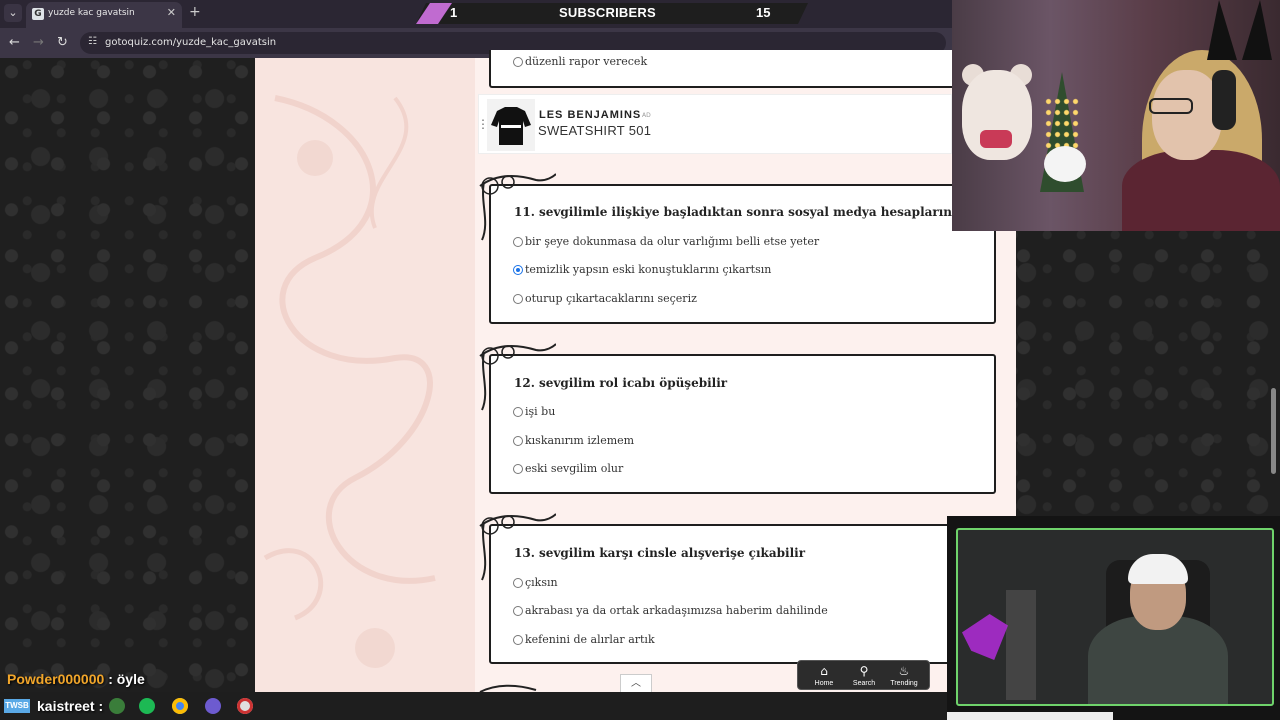 The height and width of the screenshot is (720, 1280). I want to click on chrome-icon, so click(180, 706).